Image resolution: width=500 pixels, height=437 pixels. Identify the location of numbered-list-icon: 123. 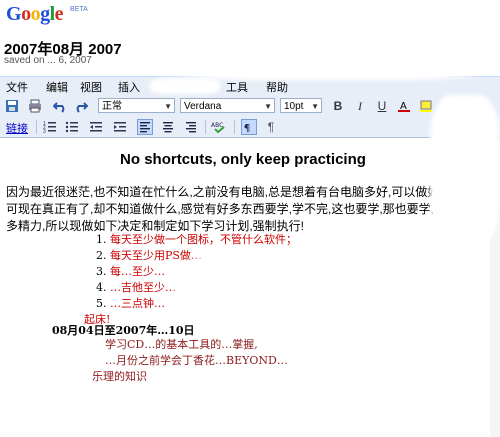
(50, 127).